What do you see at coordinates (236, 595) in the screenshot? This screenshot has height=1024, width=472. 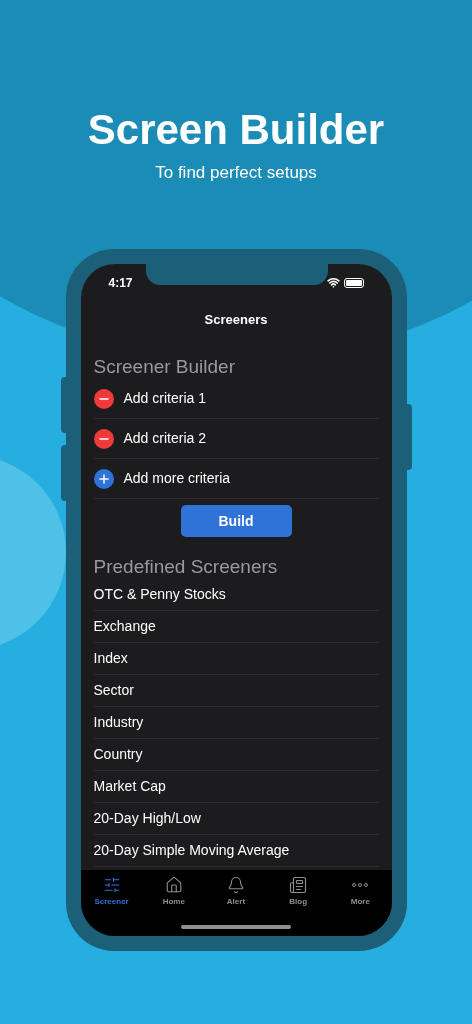 I see `screener-item: OTC & Penny Stocks` at bounding box center [236, 595].